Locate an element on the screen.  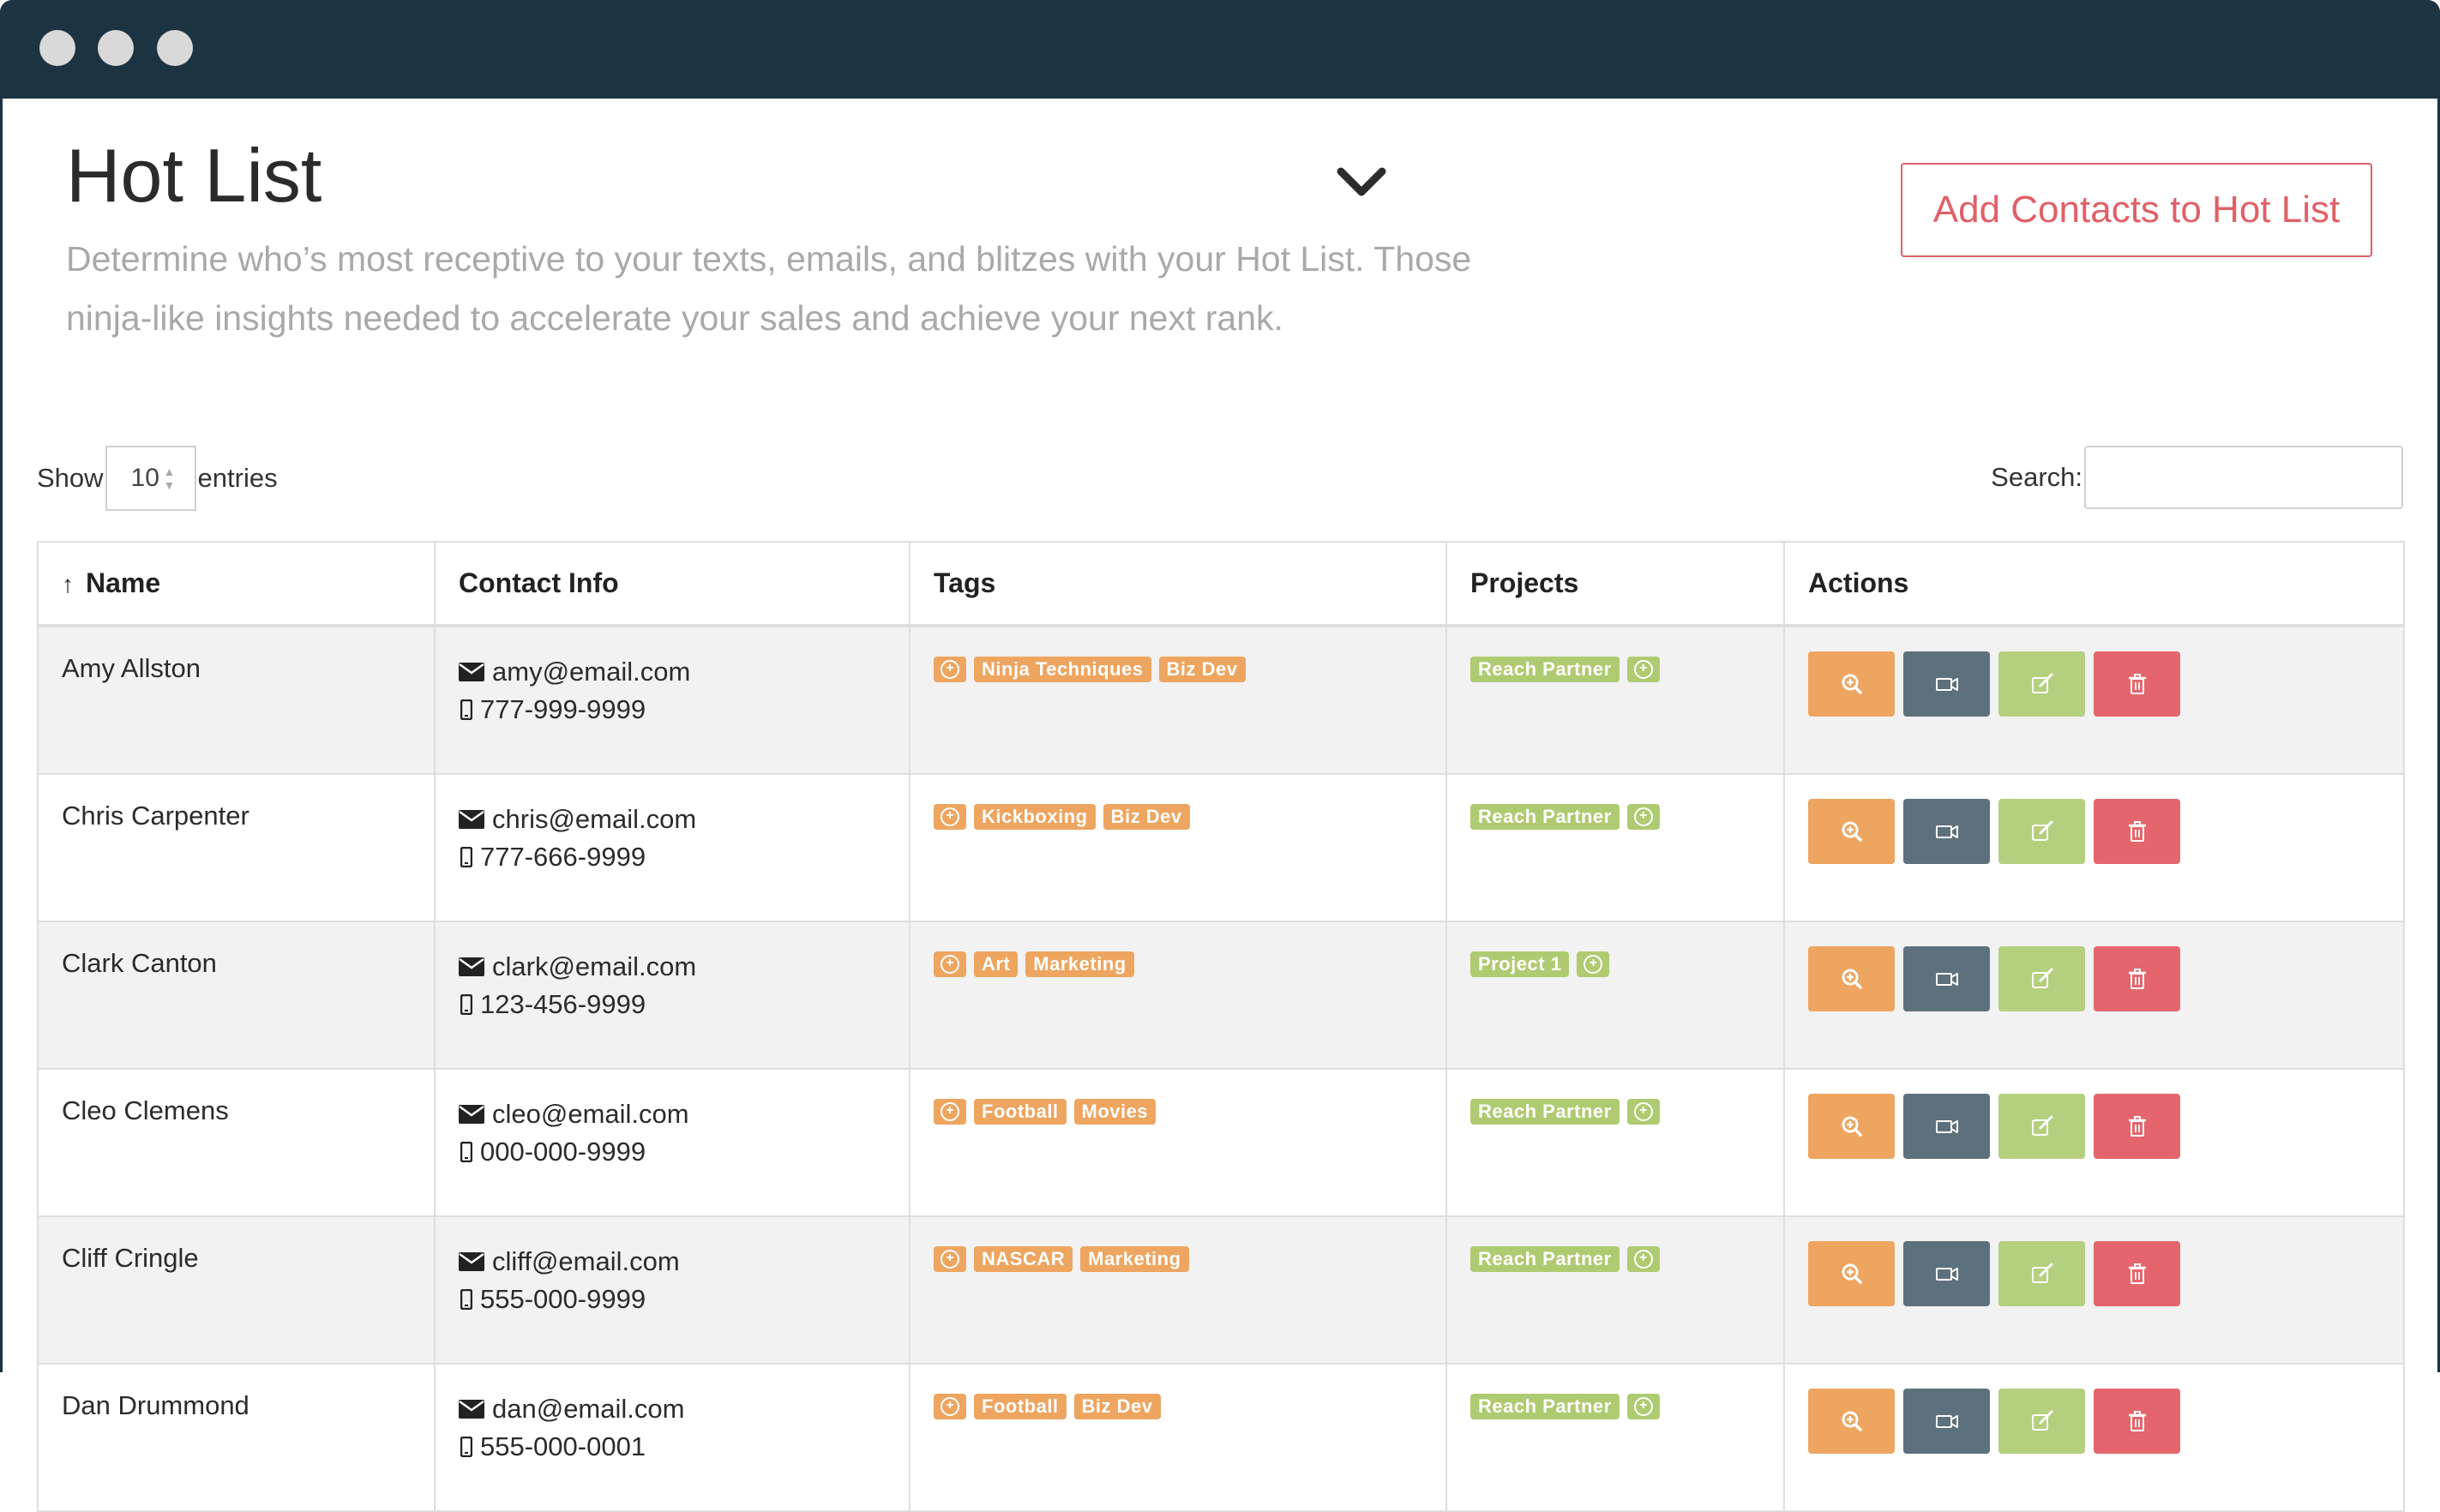
contact-email: cleo@email.com is located at coordinates (590, 1114).